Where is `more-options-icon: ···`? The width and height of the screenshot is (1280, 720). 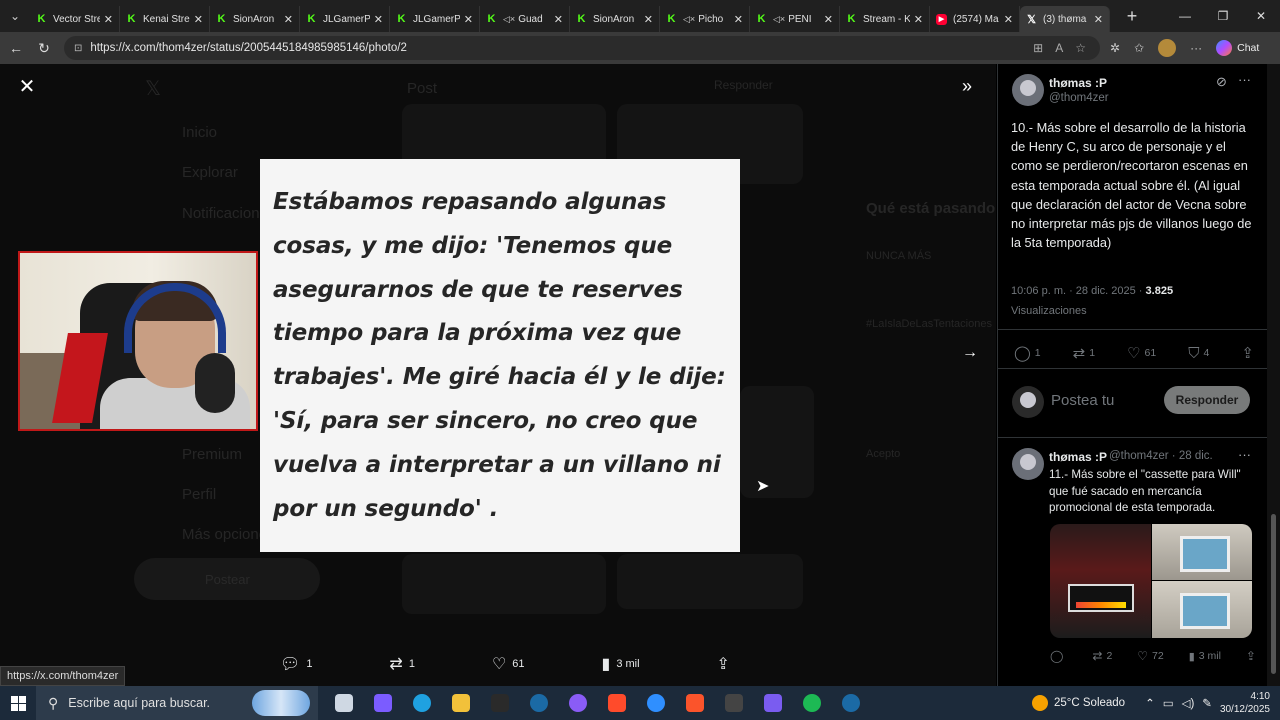
more-options-icon: ··· is located at coordinates (1244, 454).